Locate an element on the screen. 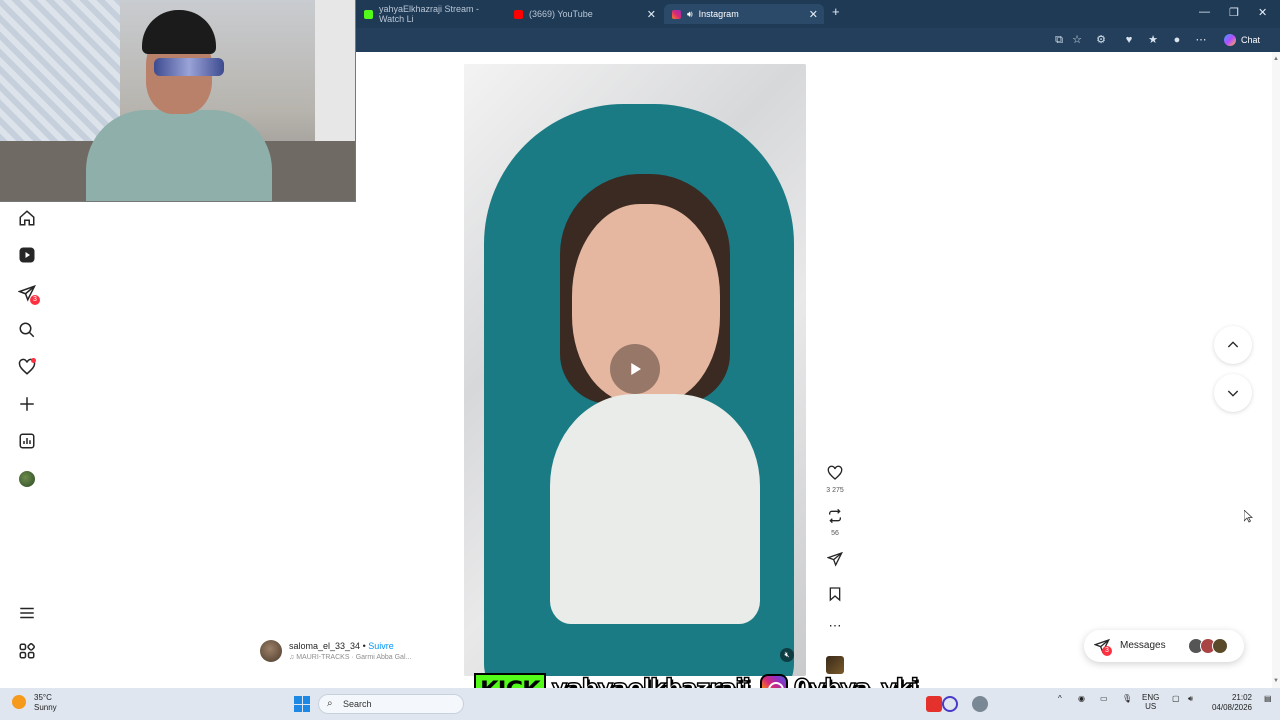 This screenshot has width=1280, height=720. profile-avatar-icon is located at coordinates (27, 479).